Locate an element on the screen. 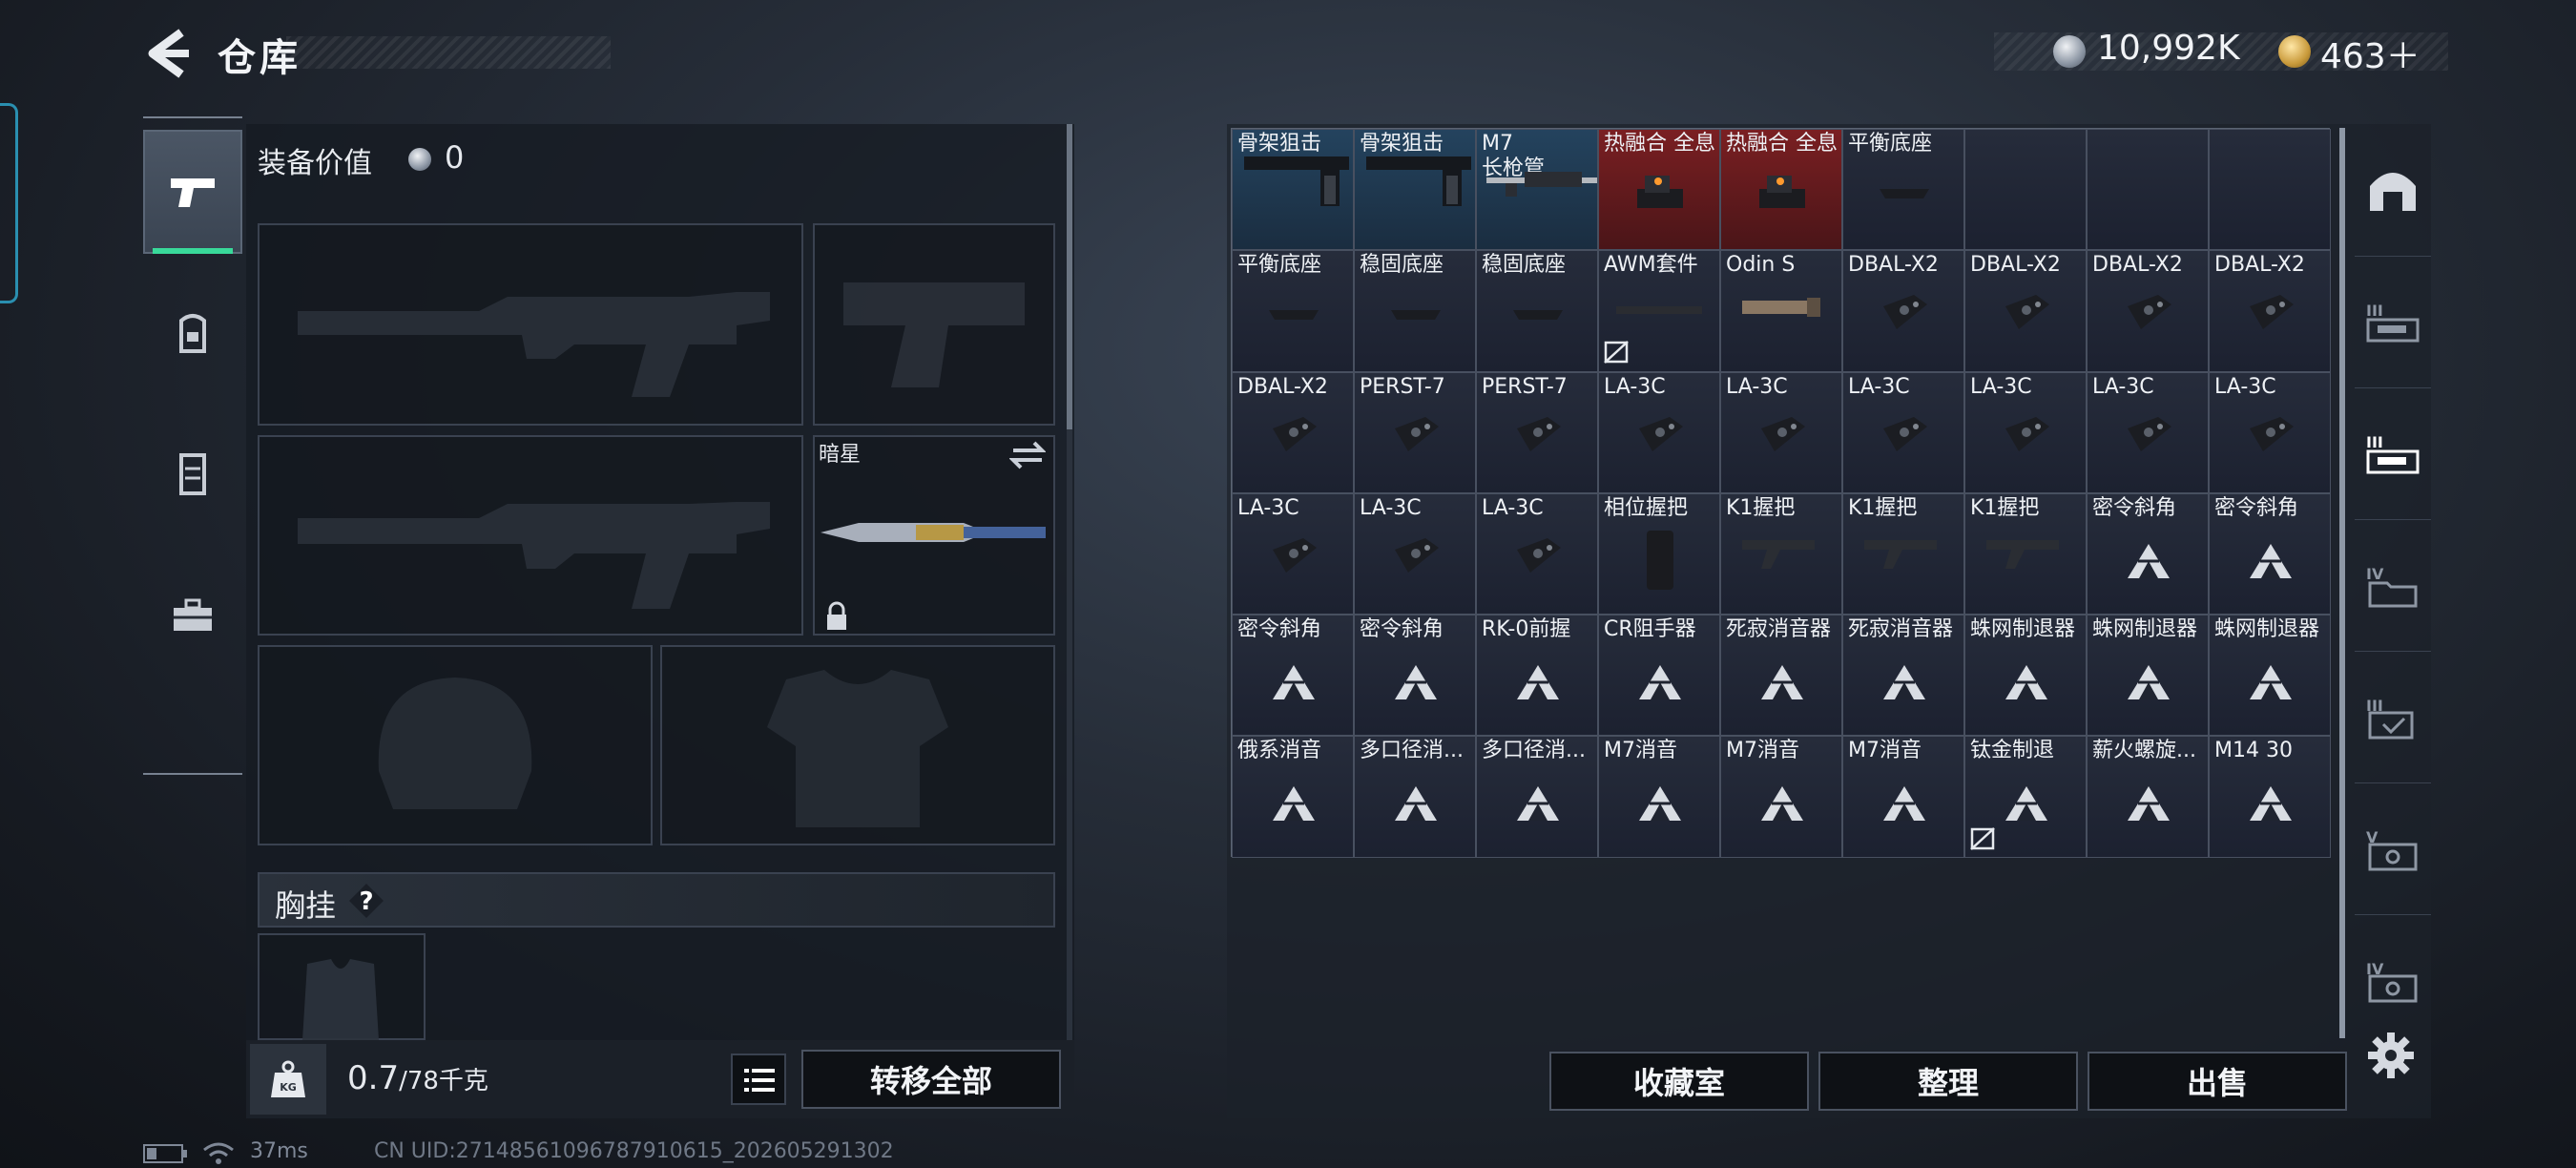 This screenshot has height=1168, width=2576. list-view-button is located at coordinates (758, 1079).